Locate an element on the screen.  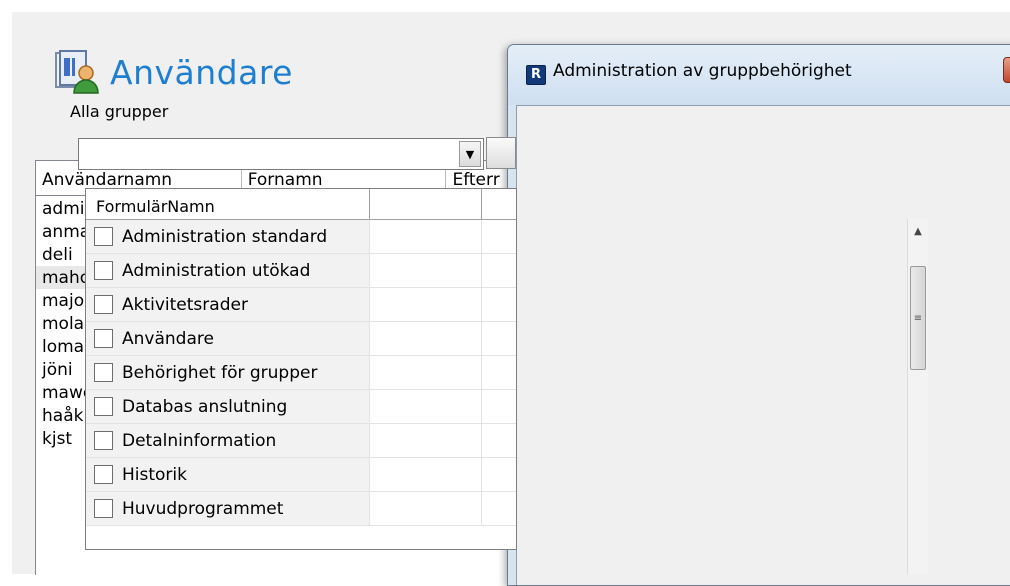
app-icon: R is located at coordinates (536, 75).